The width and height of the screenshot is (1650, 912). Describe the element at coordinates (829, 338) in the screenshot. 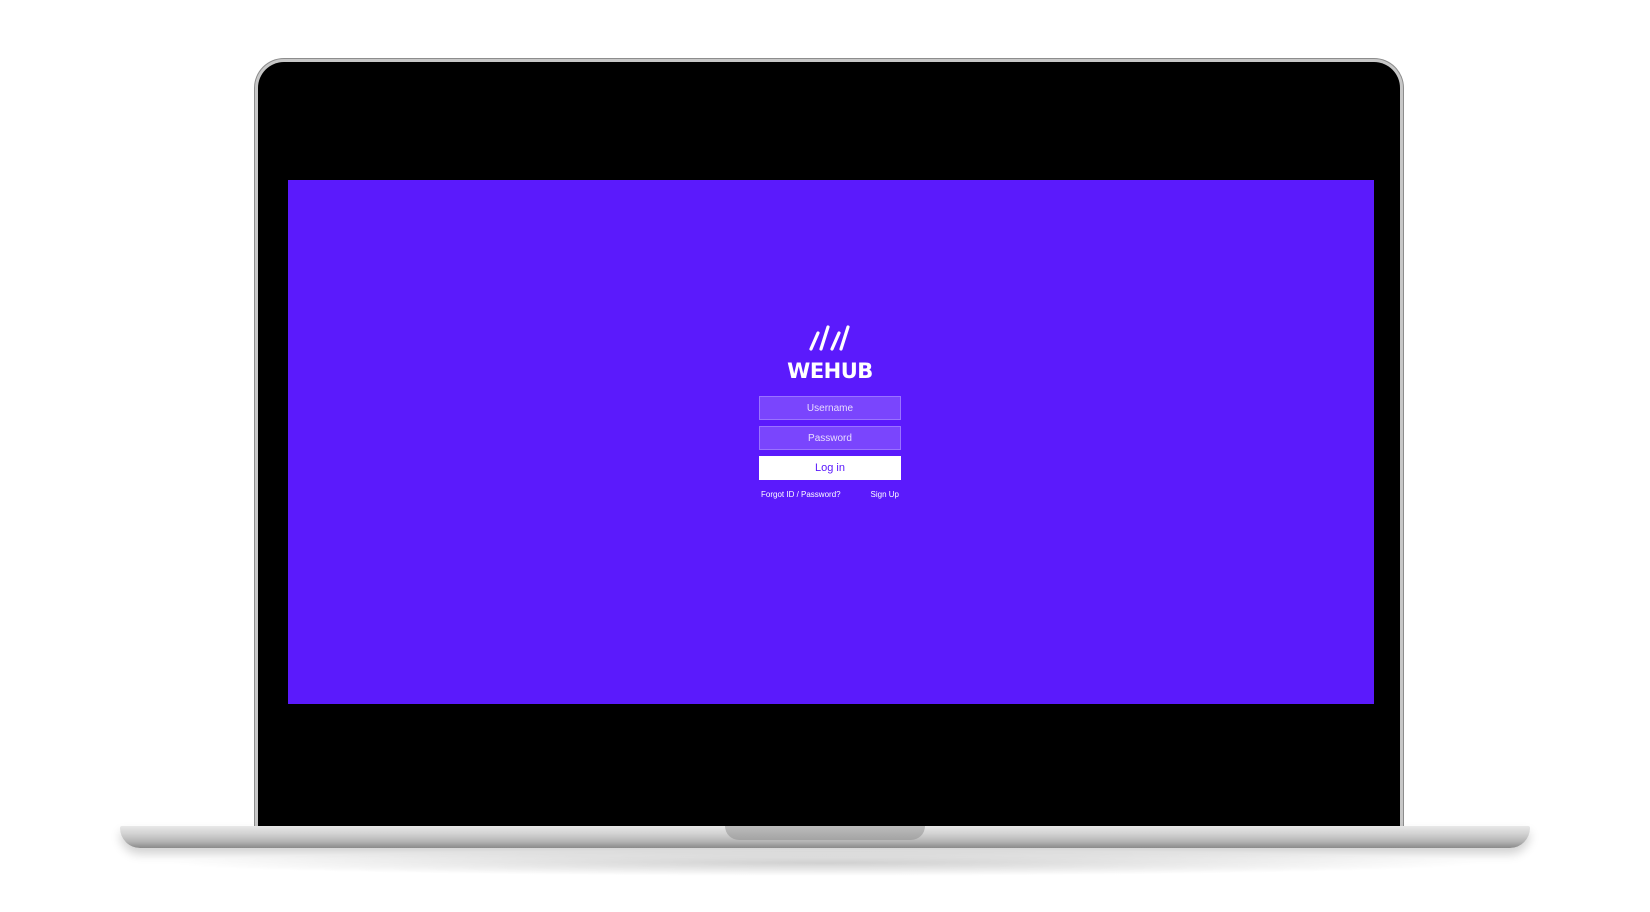

I see `wehub-logo-icon` at that location.